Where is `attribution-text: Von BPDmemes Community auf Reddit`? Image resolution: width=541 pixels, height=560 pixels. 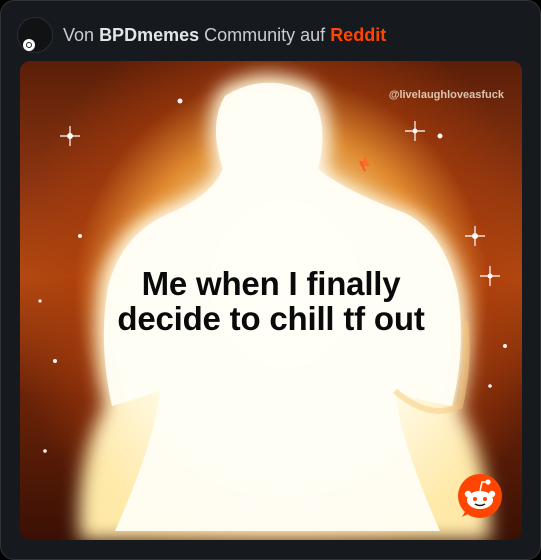 attribution-text: Von BPDmemes Community auf Reddit is located at coordinates (224, 35).